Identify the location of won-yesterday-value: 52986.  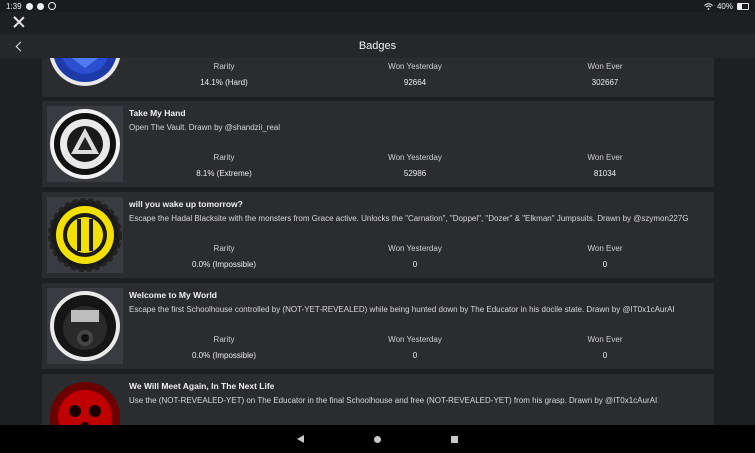
(415, 173).